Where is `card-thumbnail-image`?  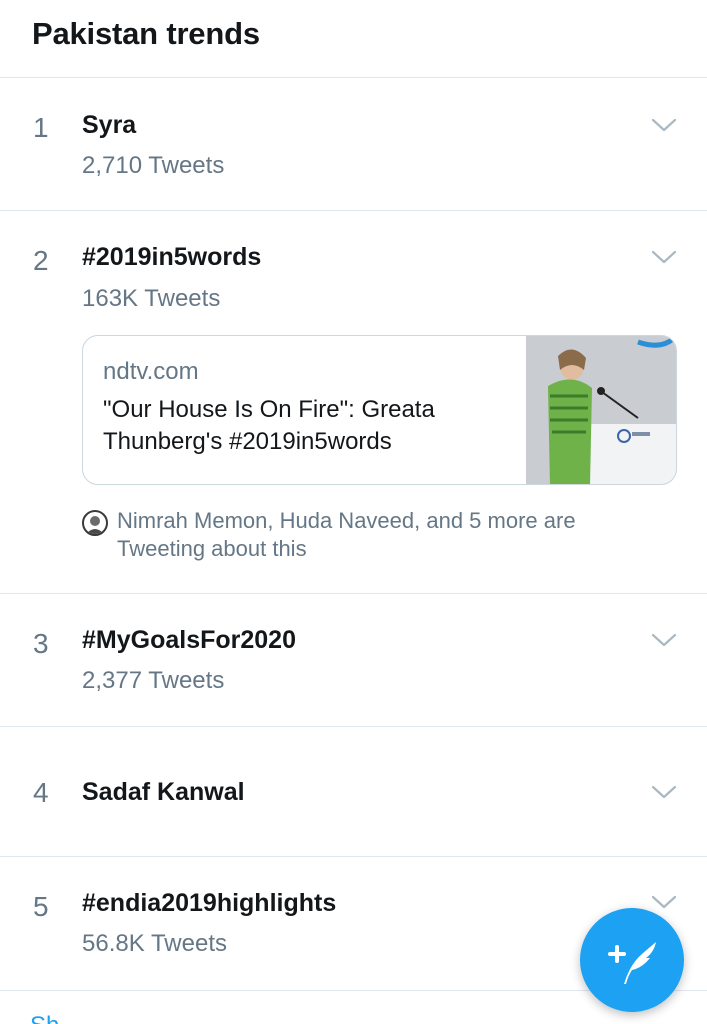 card-thumbnail-image is located at coordinates (601, 410).